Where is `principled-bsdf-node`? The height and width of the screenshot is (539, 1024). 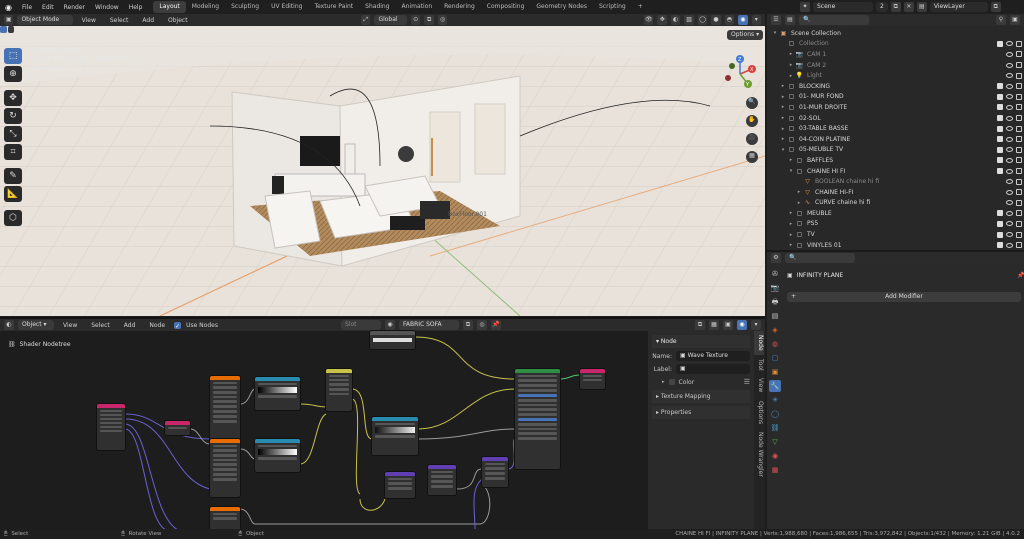 principled-bsdf-node is located at coordinates (537, 419).